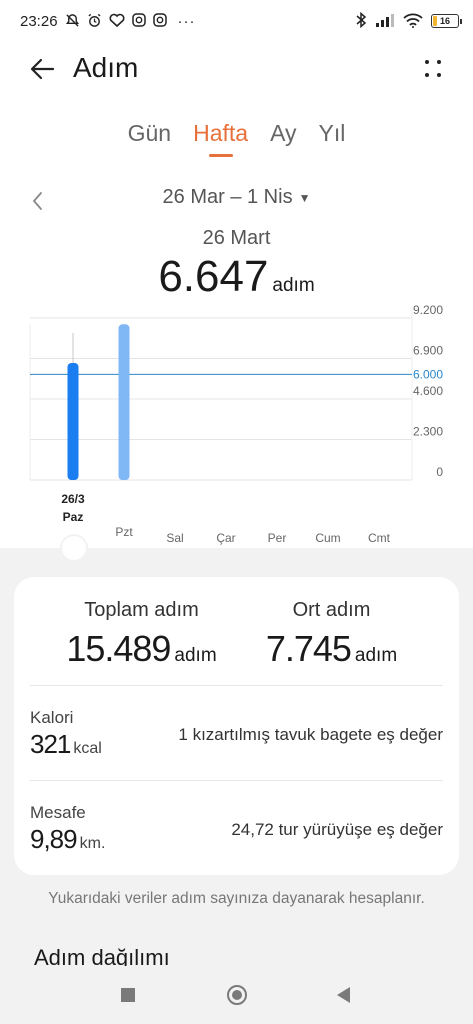 The height and width of the screenshot is (1024, 473). Describe the element at coordinates (327, 538) in the screenshot. I see `x-tick-label: Cum` at that location.